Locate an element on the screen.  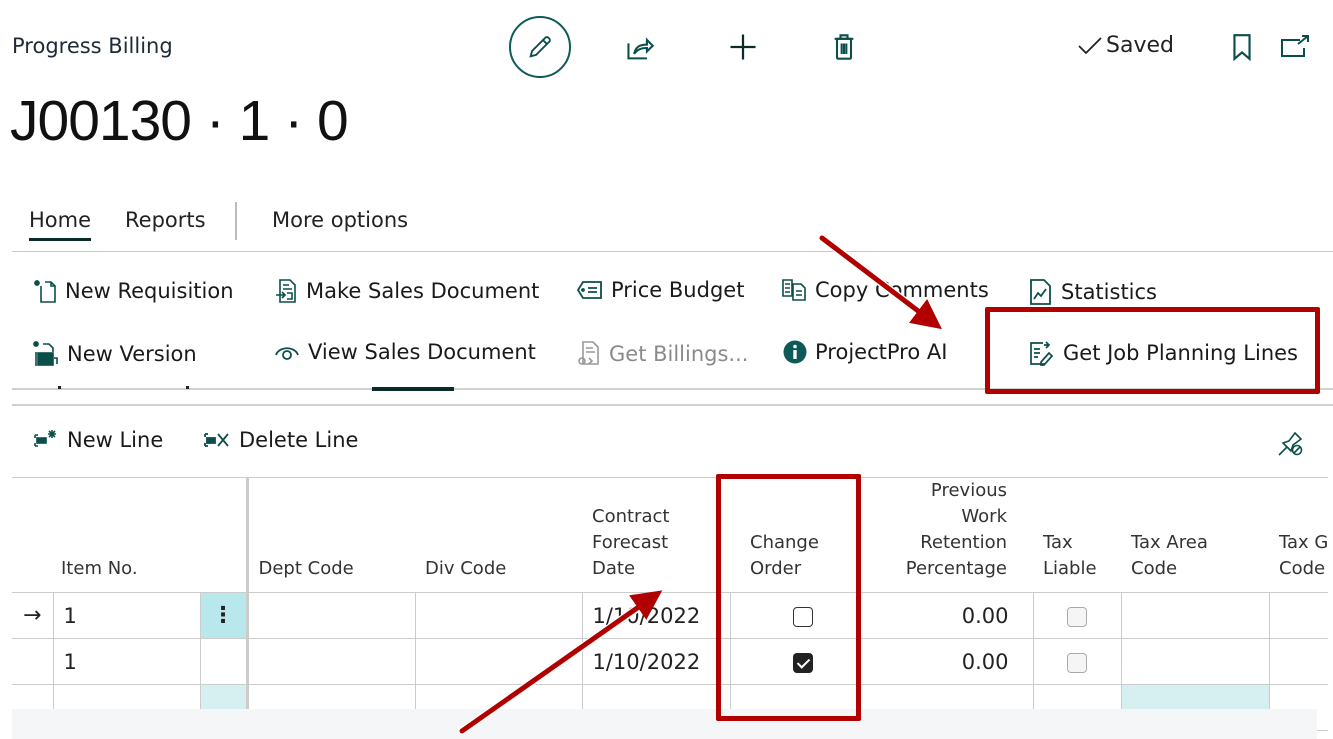
column-header-tax-area-code: Tax Area Code is located at coordinates (1195, 535).